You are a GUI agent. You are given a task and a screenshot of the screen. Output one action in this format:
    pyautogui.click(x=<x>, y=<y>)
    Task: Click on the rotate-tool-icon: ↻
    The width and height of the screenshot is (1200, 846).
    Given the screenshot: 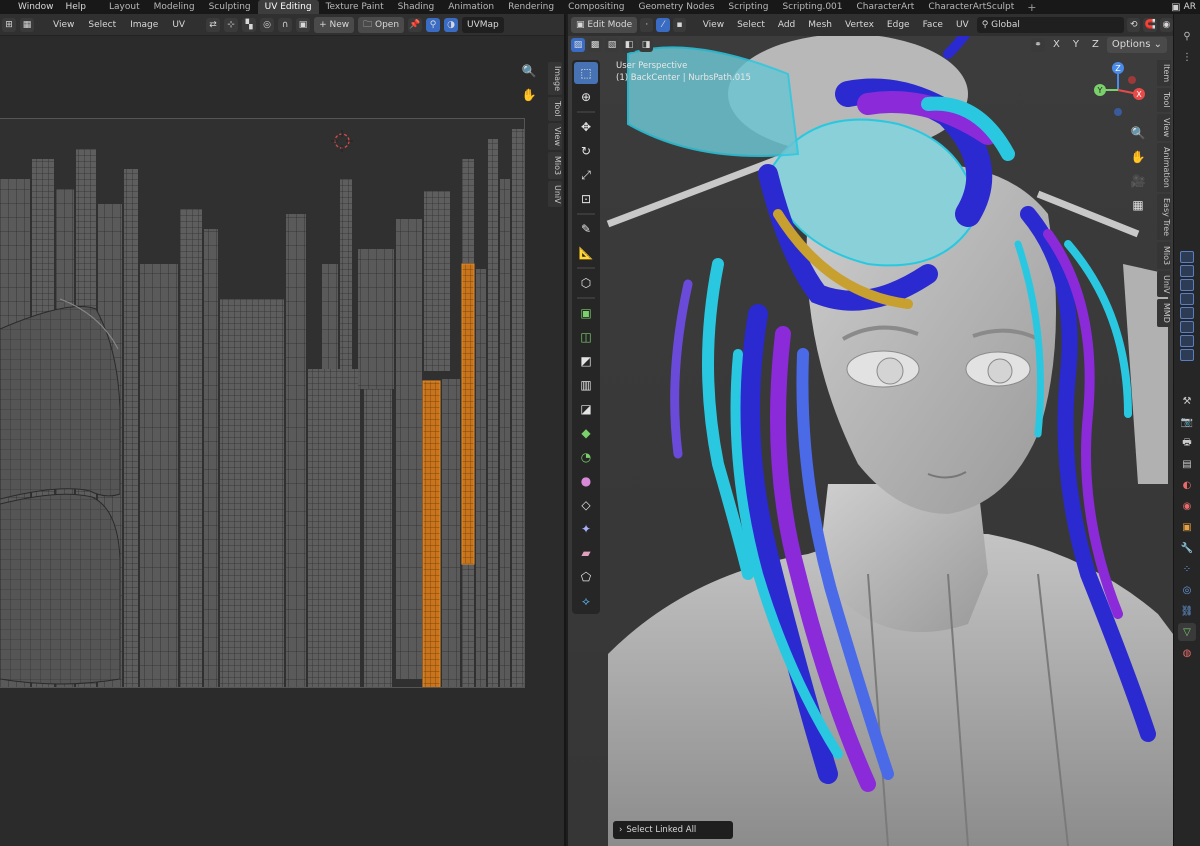 What is the action you would take?
    pyautogui.click(x=586, y=151)
    